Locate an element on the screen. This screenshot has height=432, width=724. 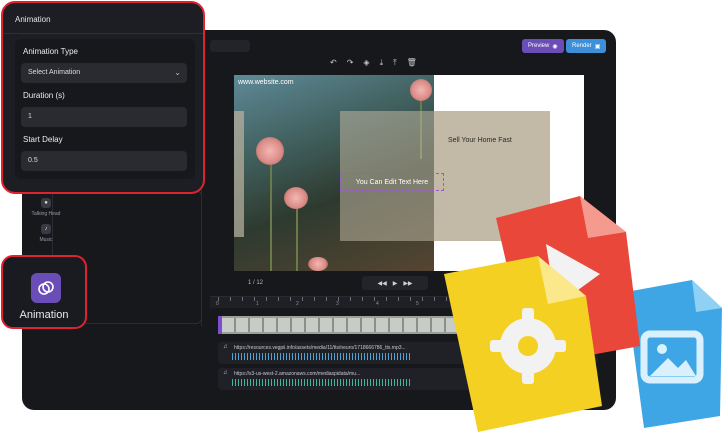
ruler-label: 0 is located at coordinates (217, 304).